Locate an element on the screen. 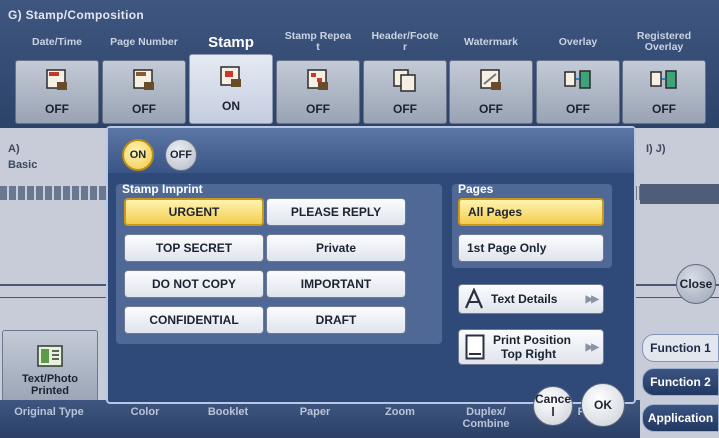  nav-original-type: Original Type is located at coordinates (49, 412).